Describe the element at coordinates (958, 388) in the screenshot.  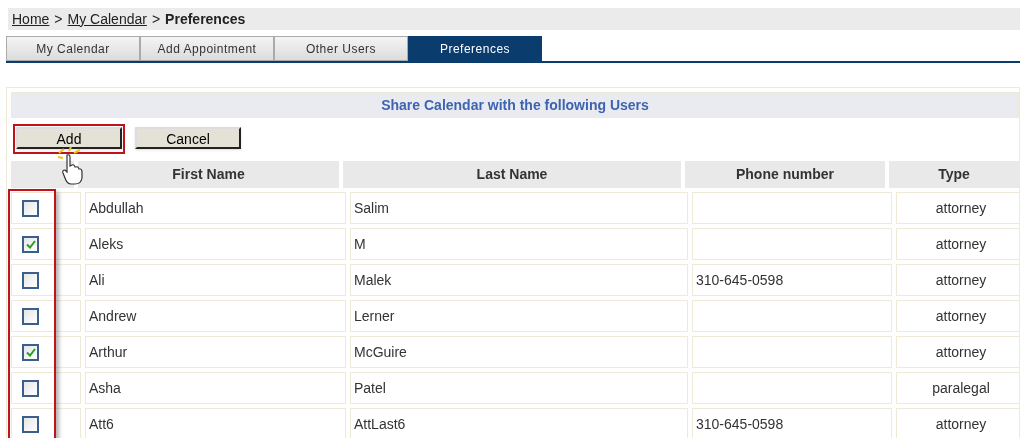
I see `table-cell: paralegal` at that location.